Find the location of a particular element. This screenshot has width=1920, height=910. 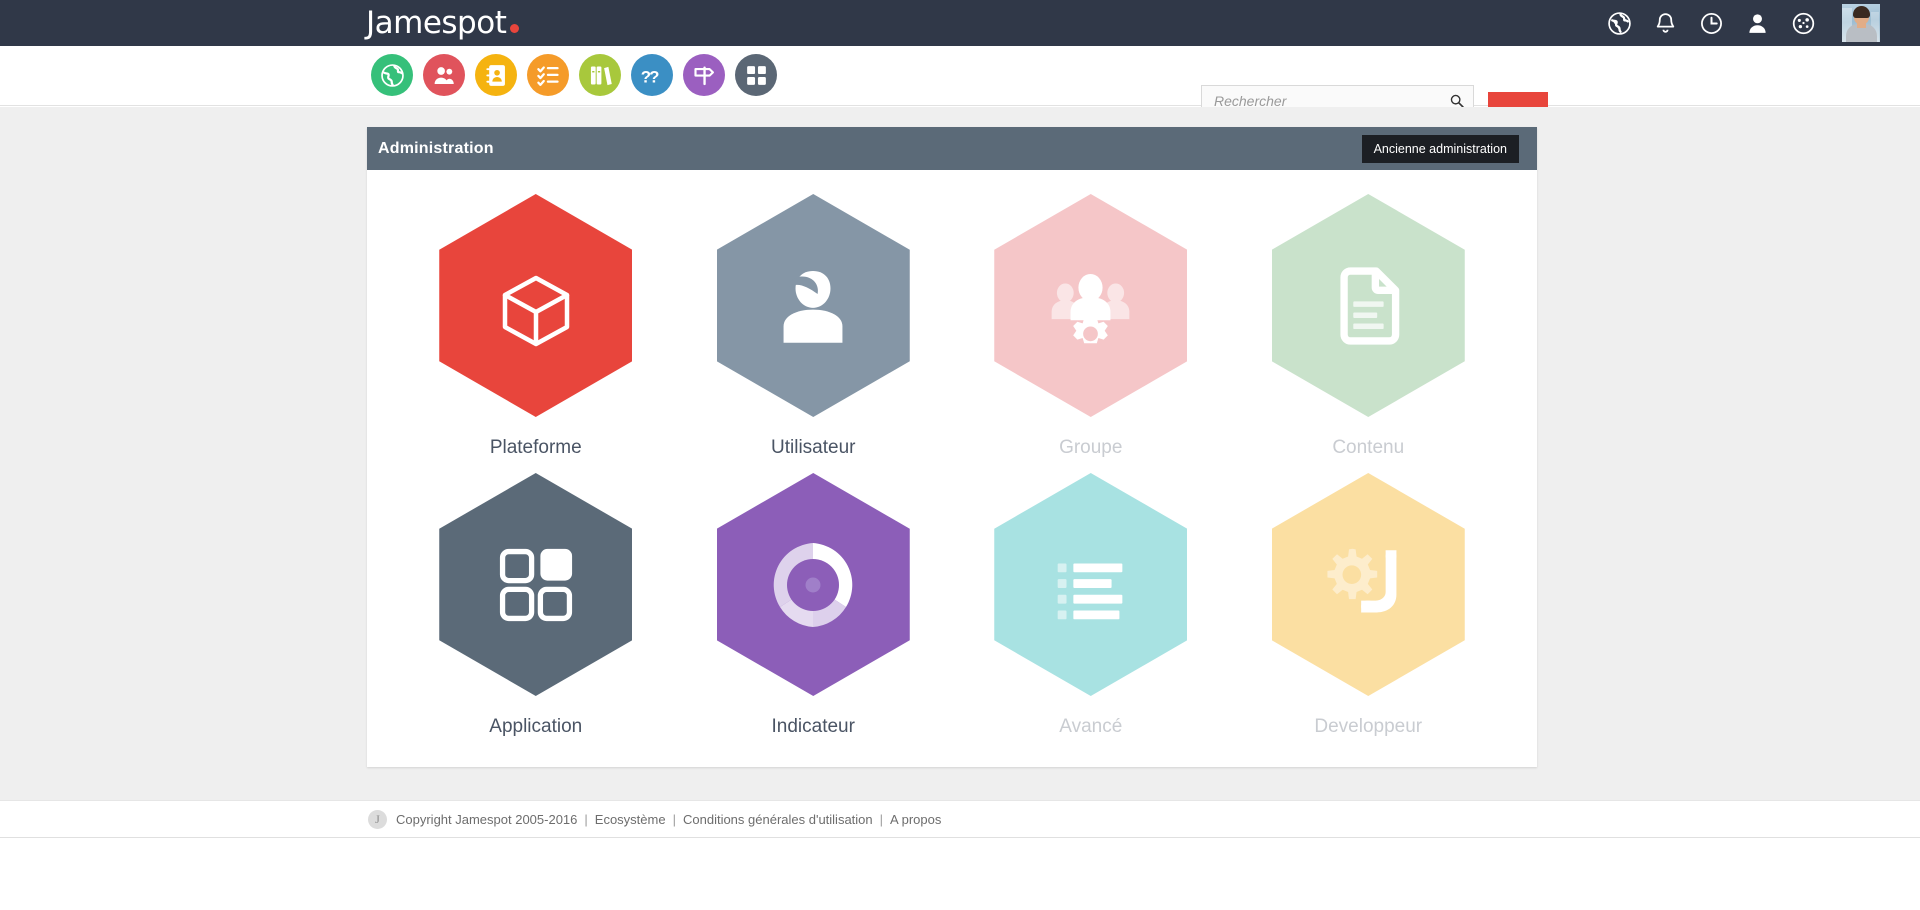

panel-header: Administration Ancienne administration is located at coordinates (952, 148).